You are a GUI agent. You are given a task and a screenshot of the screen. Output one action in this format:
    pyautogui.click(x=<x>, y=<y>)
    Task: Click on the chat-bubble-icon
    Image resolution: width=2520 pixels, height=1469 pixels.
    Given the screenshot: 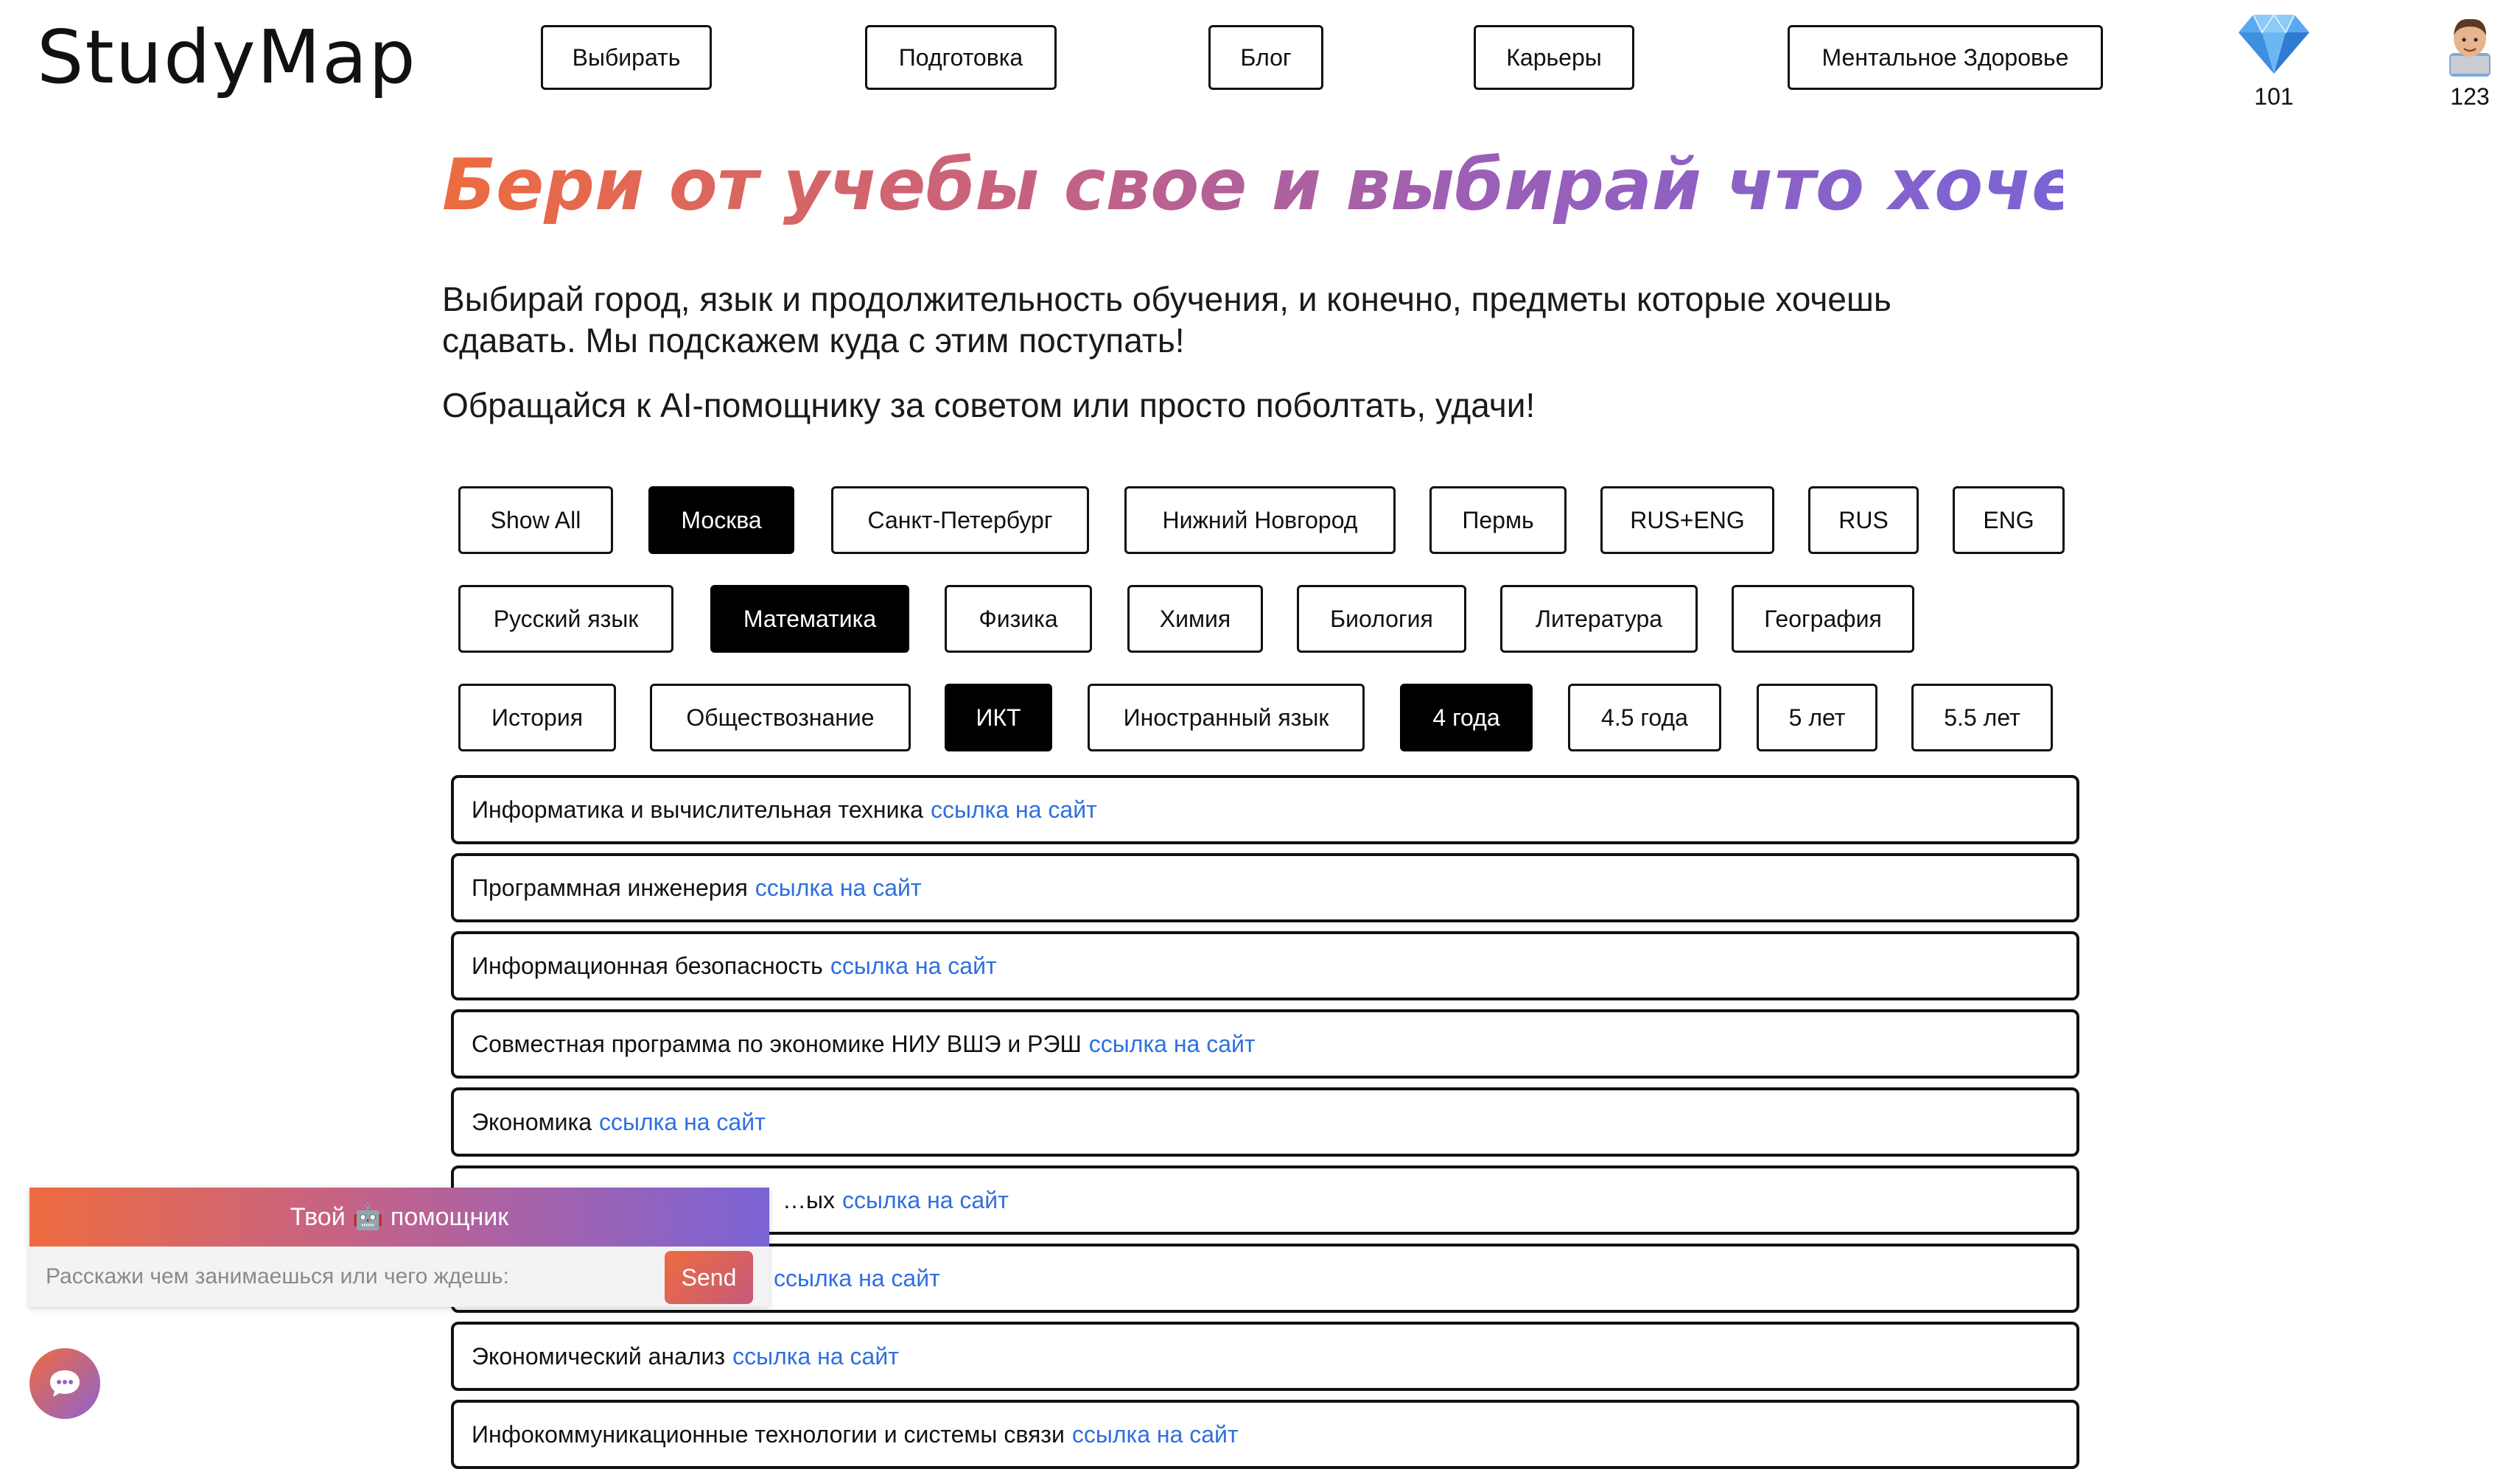 What is the action you would take?
    pyautogui.click(x=65, y=1383)
    